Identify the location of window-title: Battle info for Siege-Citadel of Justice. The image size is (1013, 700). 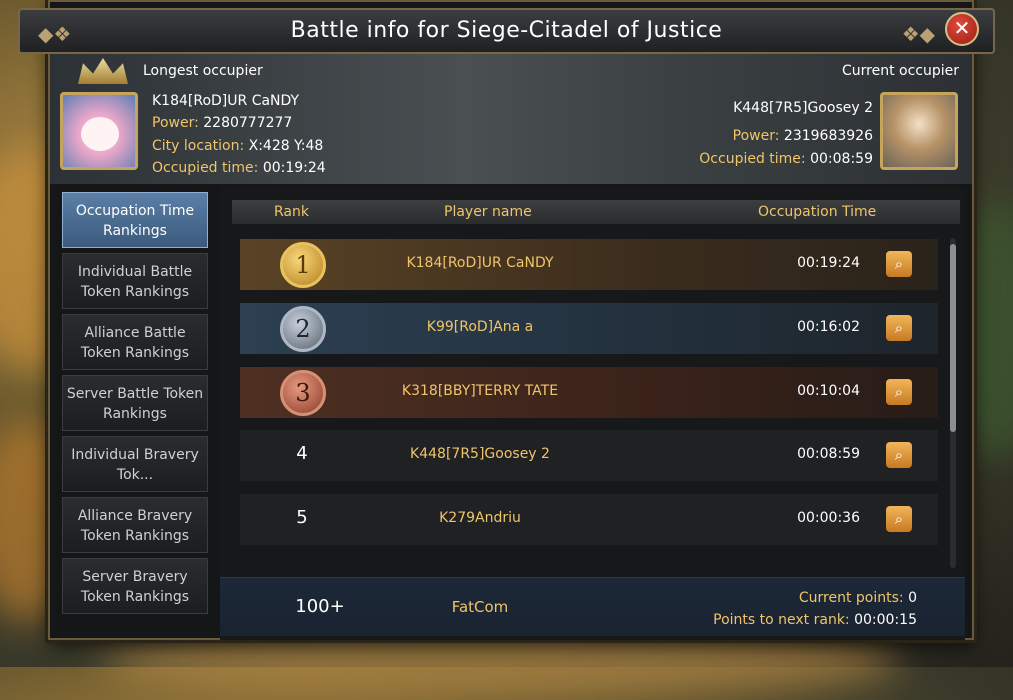
(506, 30).